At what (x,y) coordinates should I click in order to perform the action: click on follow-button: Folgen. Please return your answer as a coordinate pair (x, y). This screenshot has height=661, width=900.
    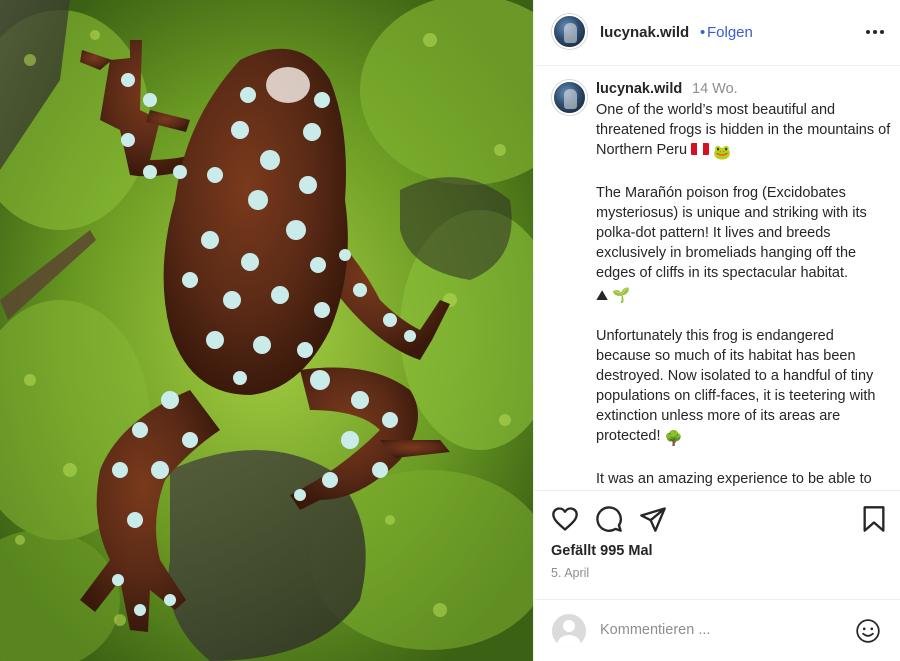
    Looking at the image, I should click on (730, 32).